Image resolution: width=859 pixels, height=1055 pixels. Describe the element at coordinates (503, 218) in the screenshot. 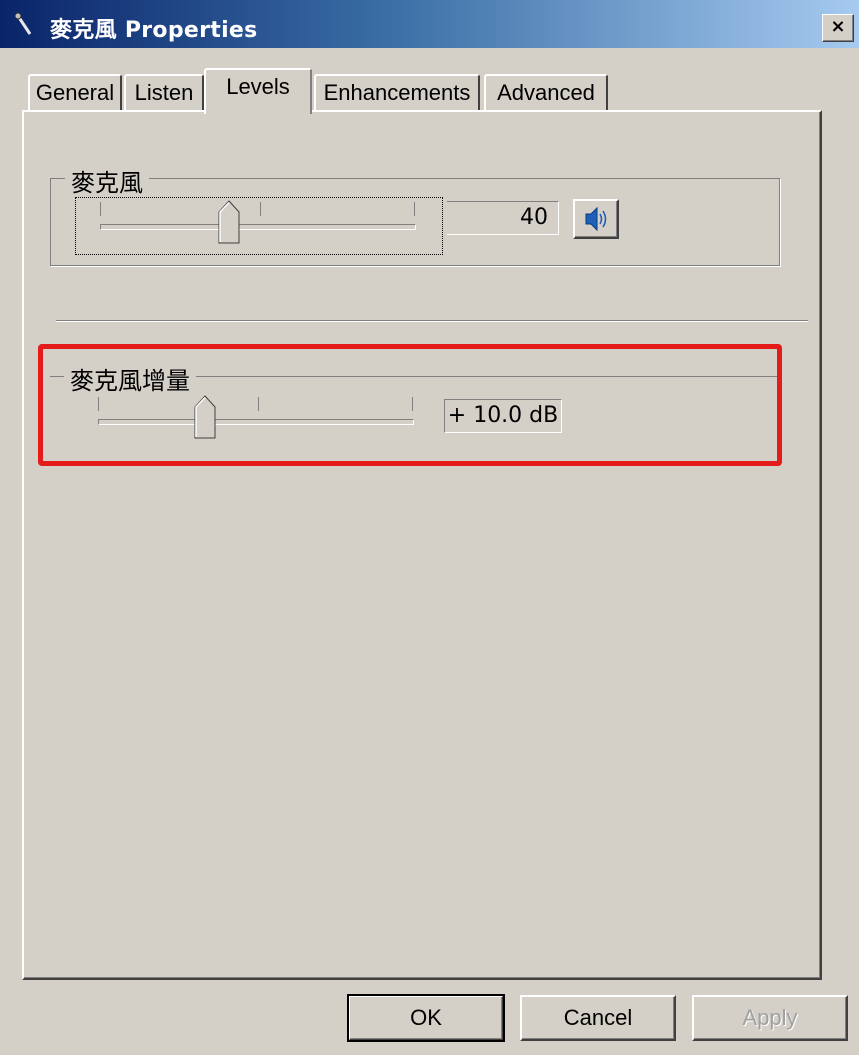

I see `microphone-level-value: 40` at that location.